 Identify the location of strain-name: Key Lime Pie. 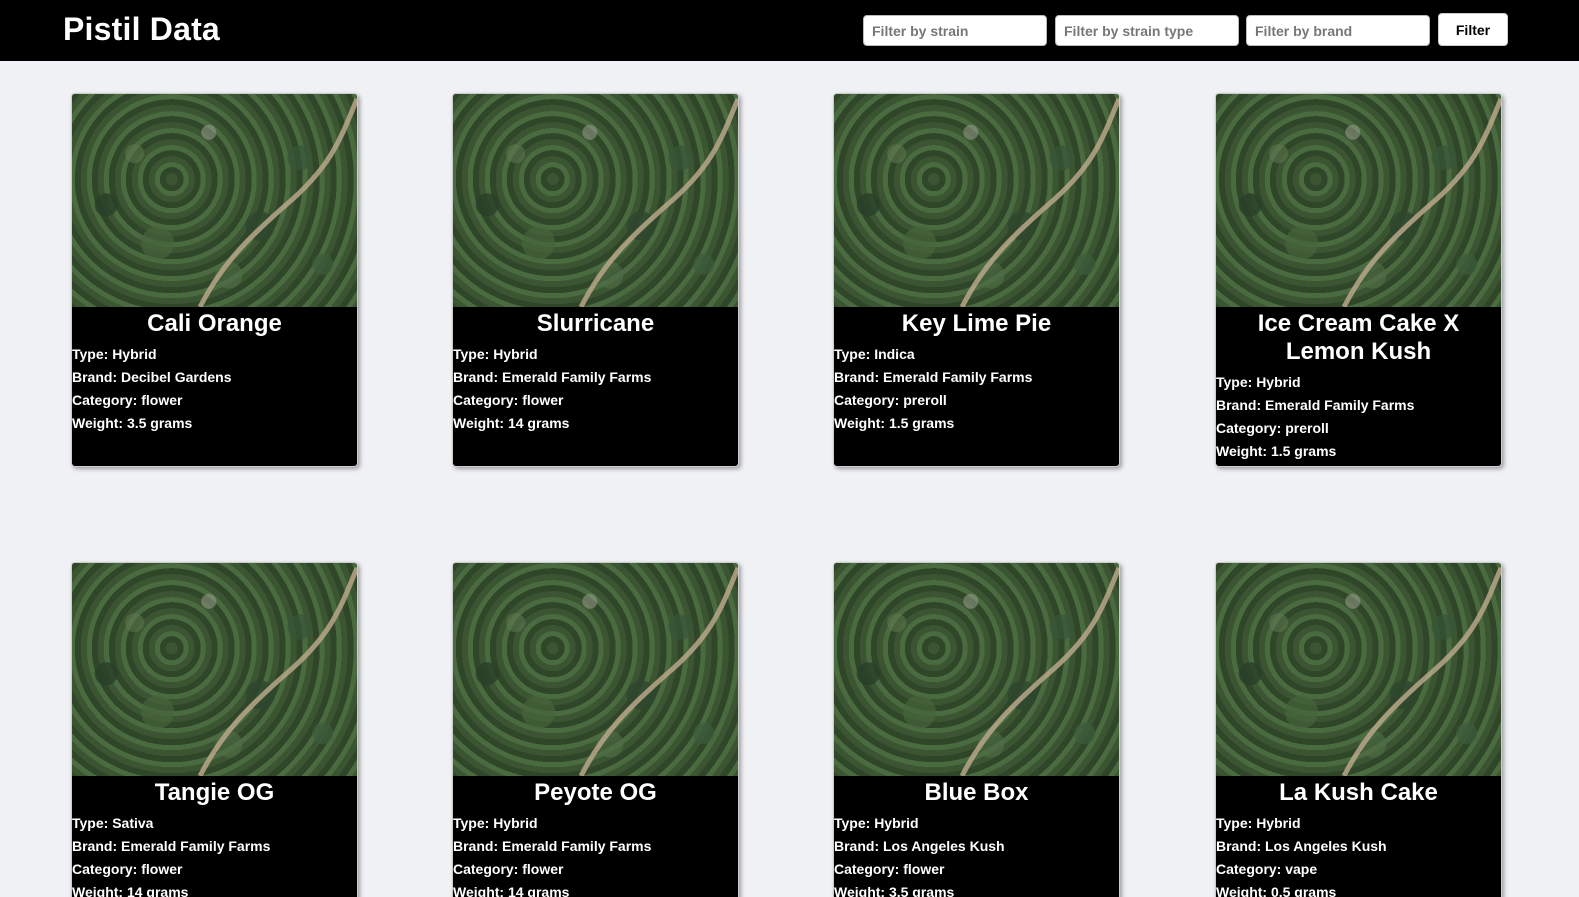
(976, 323).